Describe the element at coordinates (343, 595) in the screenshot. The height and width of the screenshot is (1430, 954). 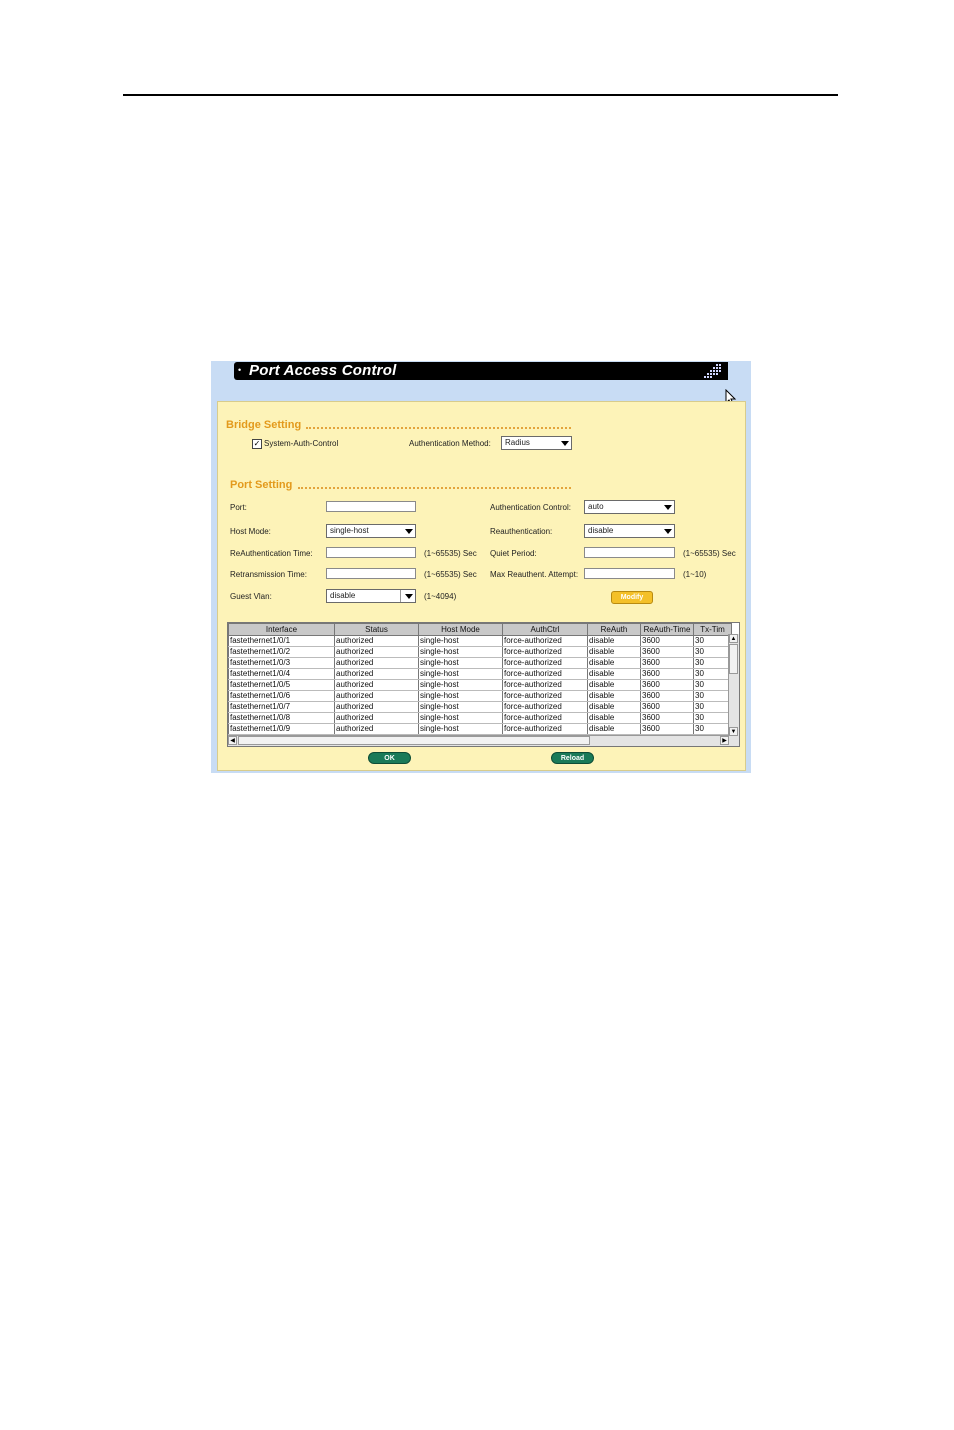
I see `guest-vlan-value: disable` at that location.